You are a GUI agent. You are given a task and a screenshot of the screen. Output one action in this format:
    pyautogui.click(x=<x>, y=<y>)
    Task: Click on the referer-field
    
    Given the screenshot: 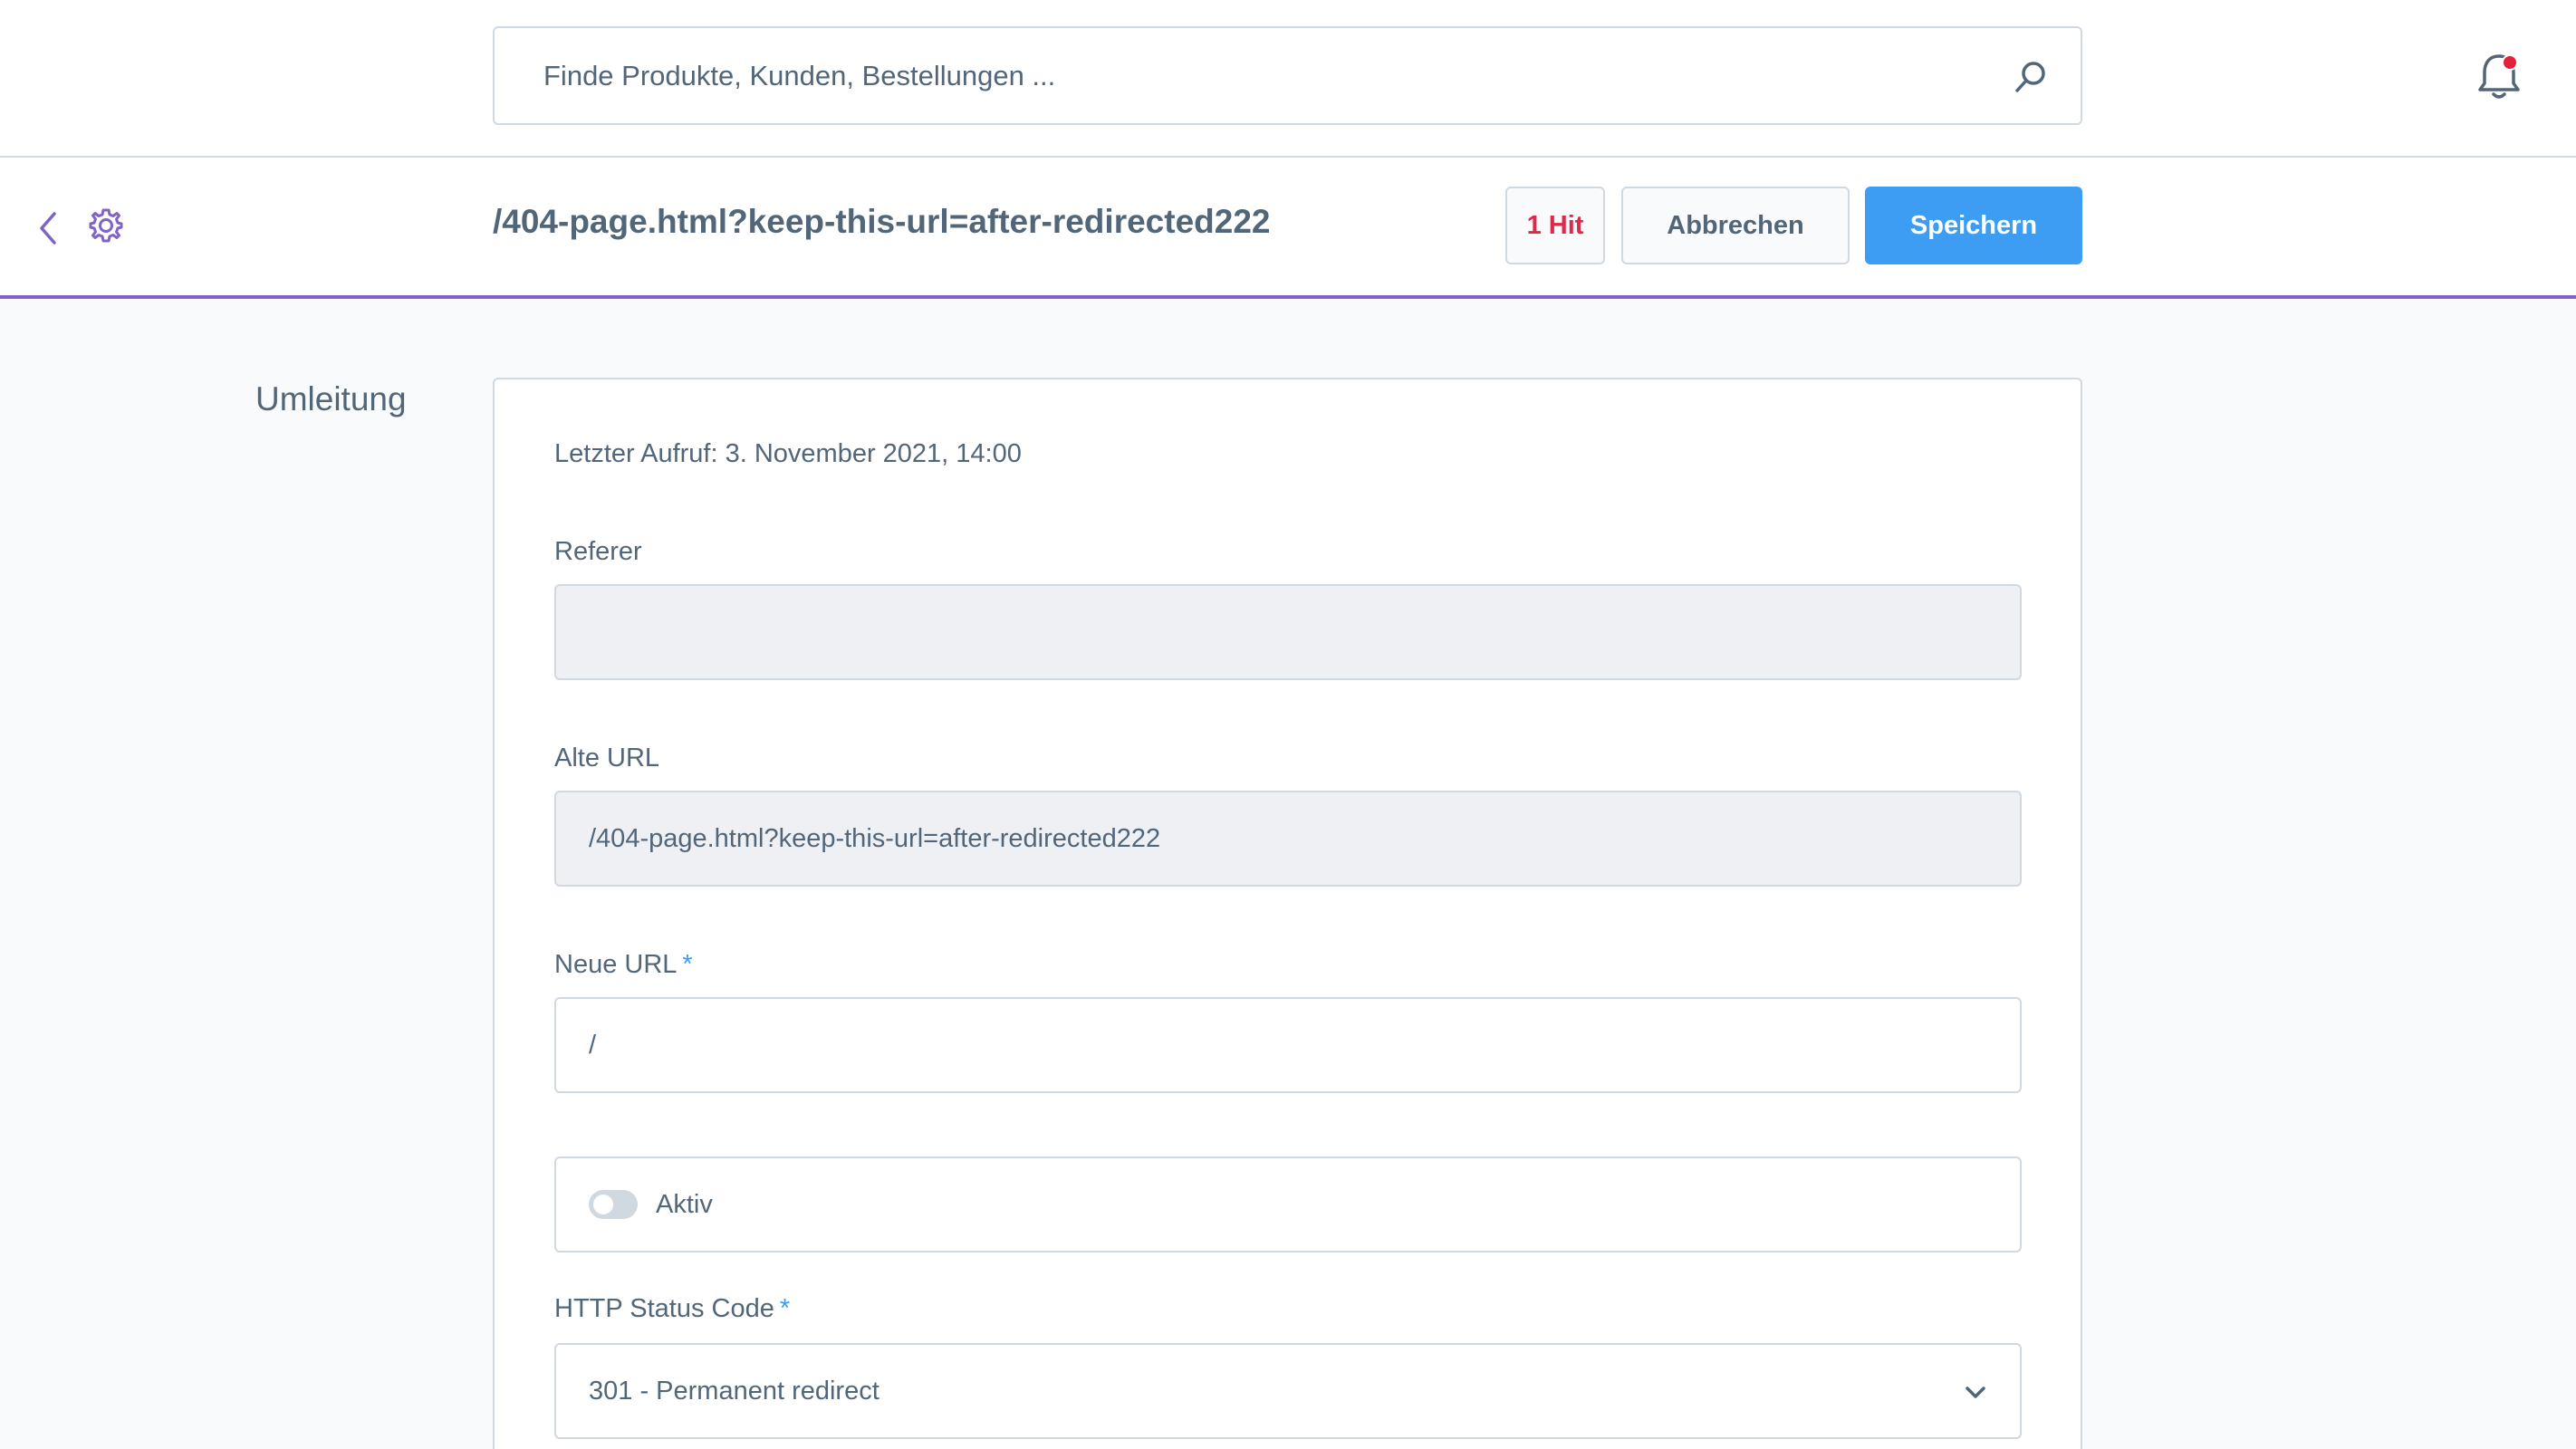 What is the action you would take?
    pyautogui.click(x=1288, y=632)
    